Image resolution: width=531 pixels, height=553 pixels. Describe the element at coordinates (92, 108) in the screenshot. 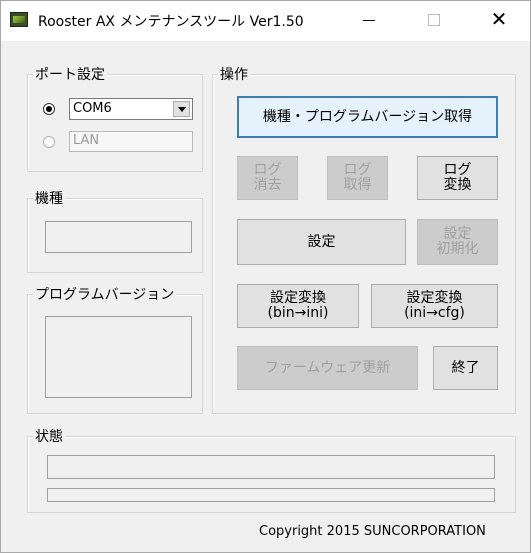

I see `com-port-value: COM6` at that location.